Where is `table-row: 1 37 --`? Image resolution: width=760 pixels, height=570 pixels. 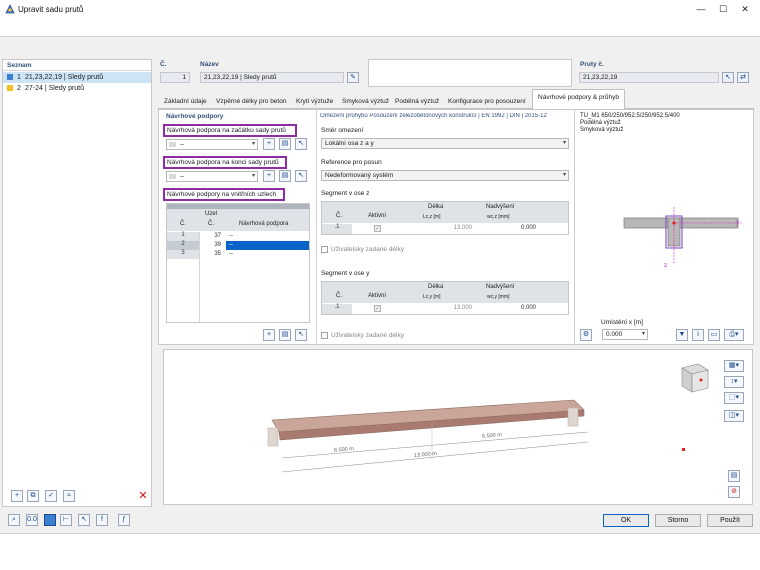 table-row: 1 37 -- is located at coordinates (238, 236).